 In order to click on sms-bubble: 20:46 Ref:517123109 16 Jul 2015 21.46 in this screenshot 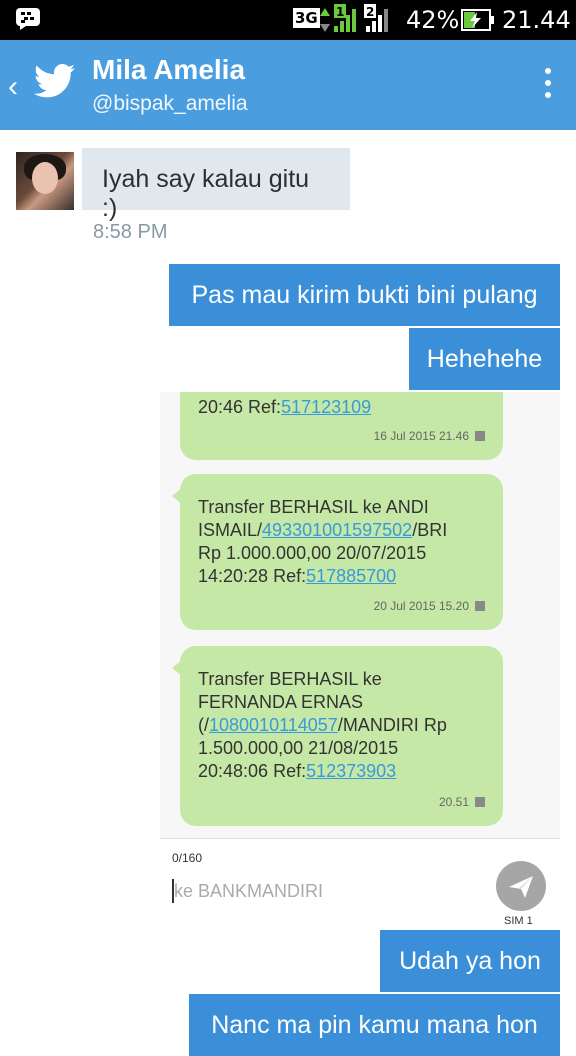, I will do `click(341, 426)`.